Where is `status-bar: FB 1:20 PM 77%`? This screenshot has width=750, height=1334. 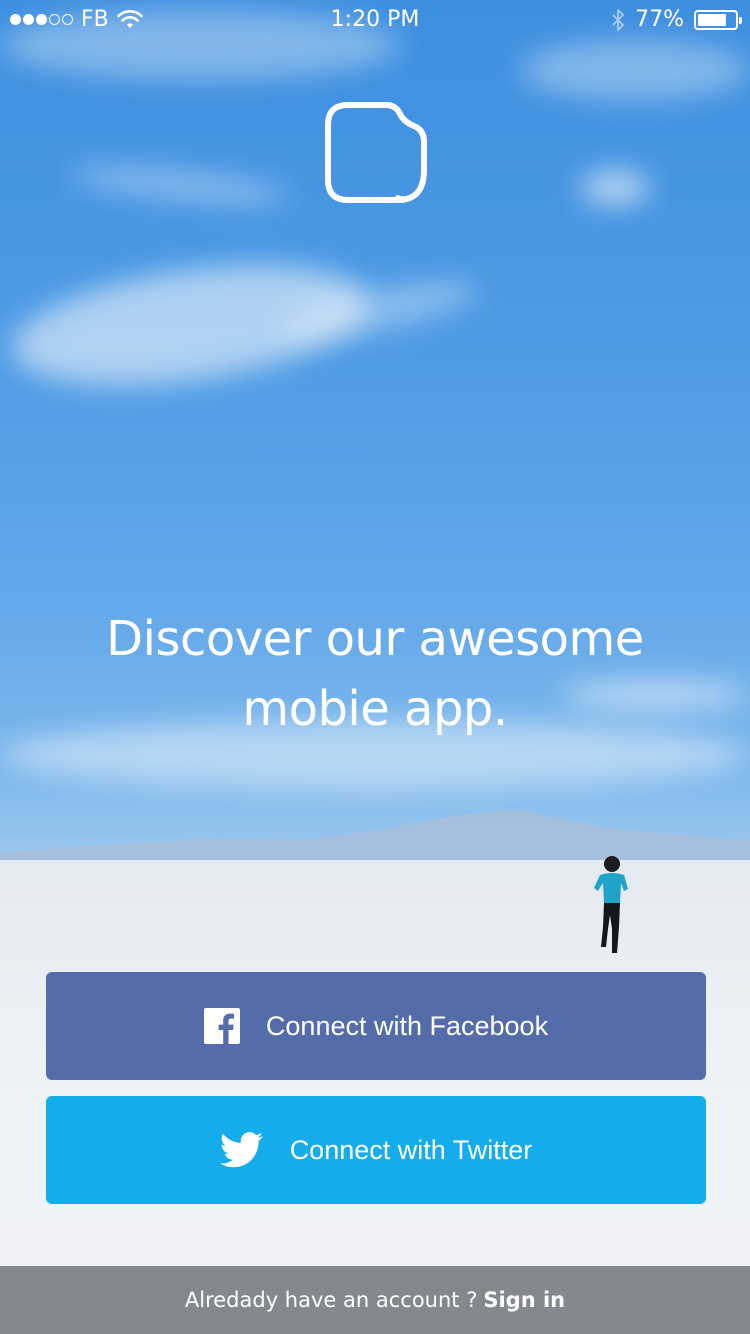
status-bar: FB 1:20 PM 77% is located at coordinates (375, 20).